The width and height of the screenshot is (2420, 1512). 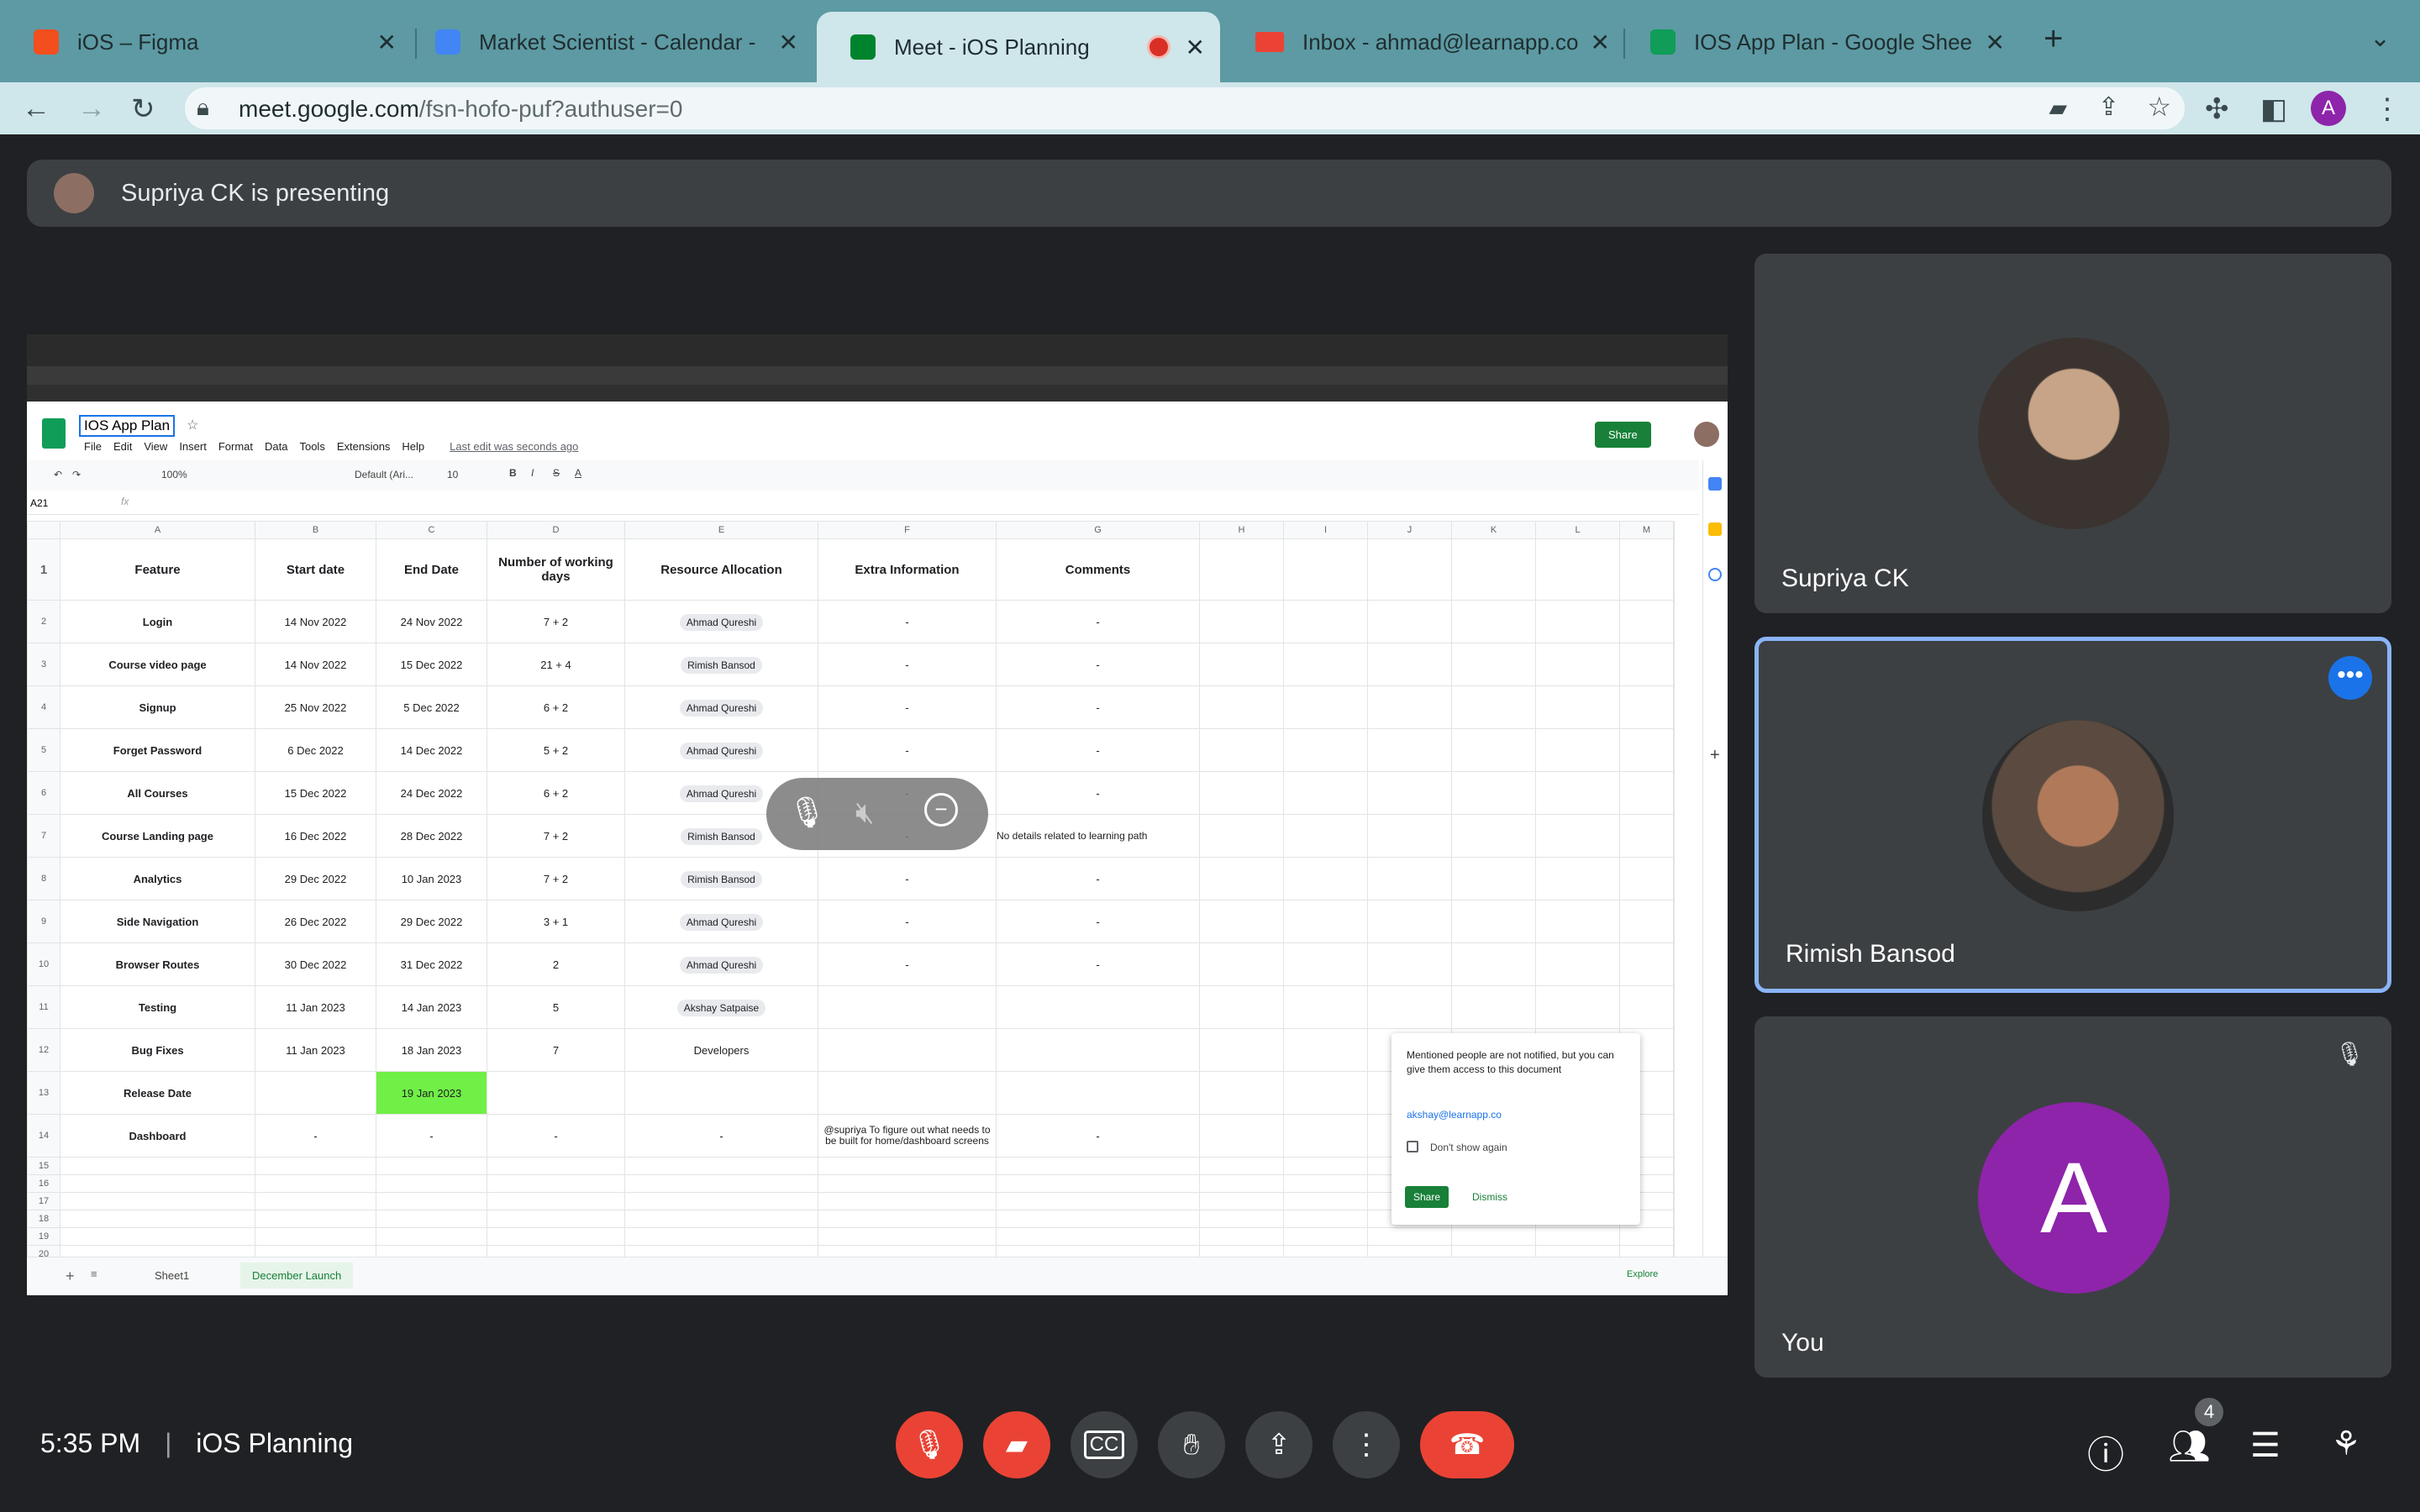 What do you see at coordinates (315, 707) in the screenshot?
I see `sheet-cell: 25 Nov 2022` at bounding box center [315, 707].